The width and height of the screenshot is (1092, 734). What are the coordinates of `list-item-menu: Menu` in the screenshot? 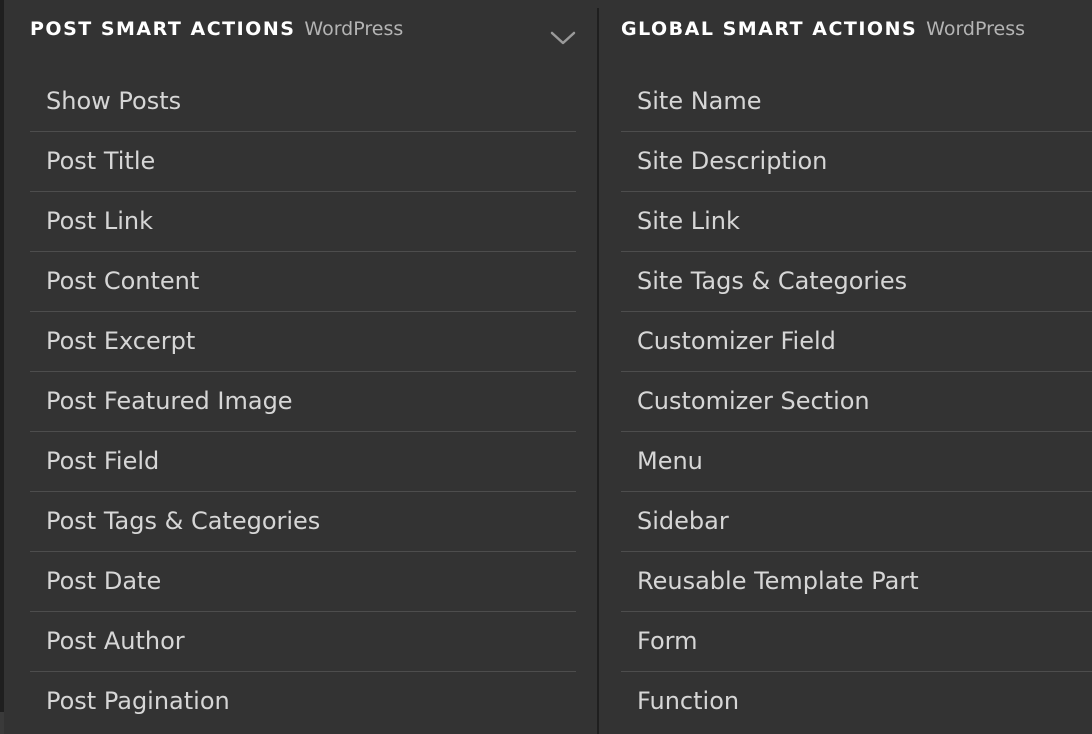 It's located at (856, 461).